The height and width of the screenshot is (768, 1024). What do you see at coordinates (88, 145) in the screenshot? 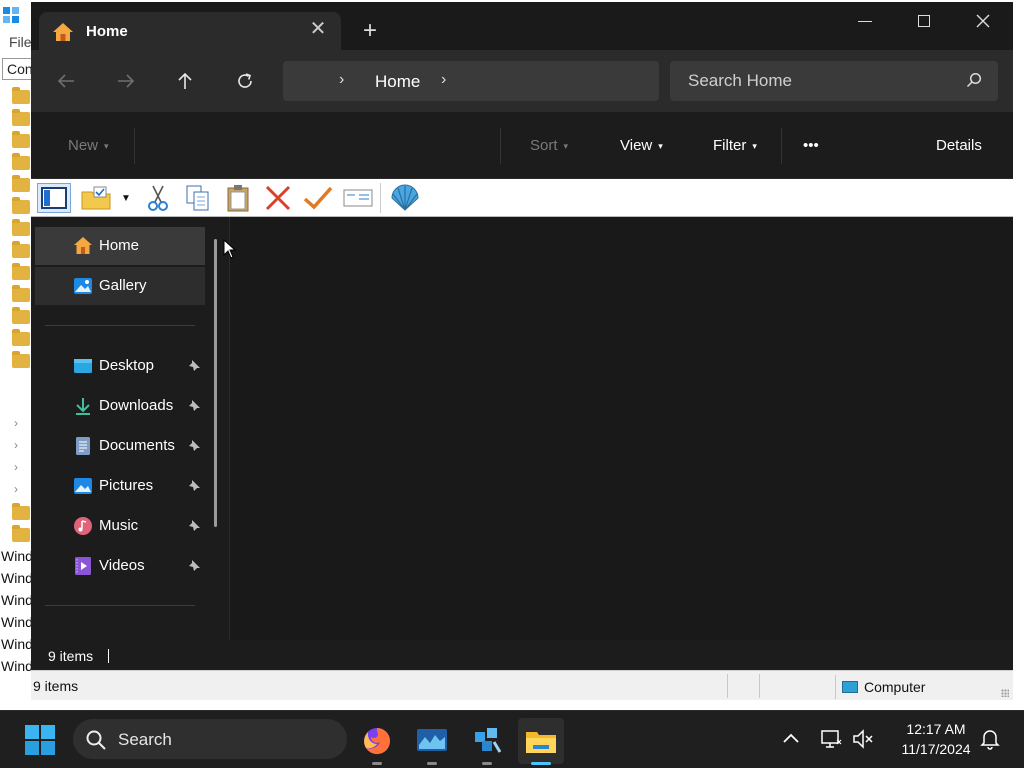
I see `new-button: New ▾` at bounding box center [88, 145].